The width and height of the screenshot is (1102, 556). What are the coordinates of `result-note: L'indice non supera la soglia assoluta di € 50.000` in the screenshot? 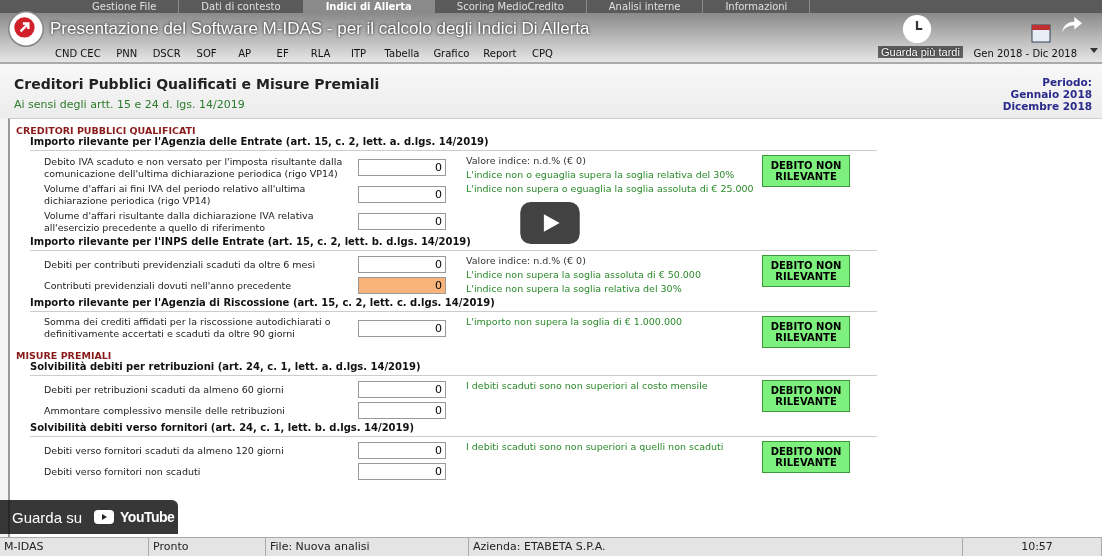 It's located at (584, 275).